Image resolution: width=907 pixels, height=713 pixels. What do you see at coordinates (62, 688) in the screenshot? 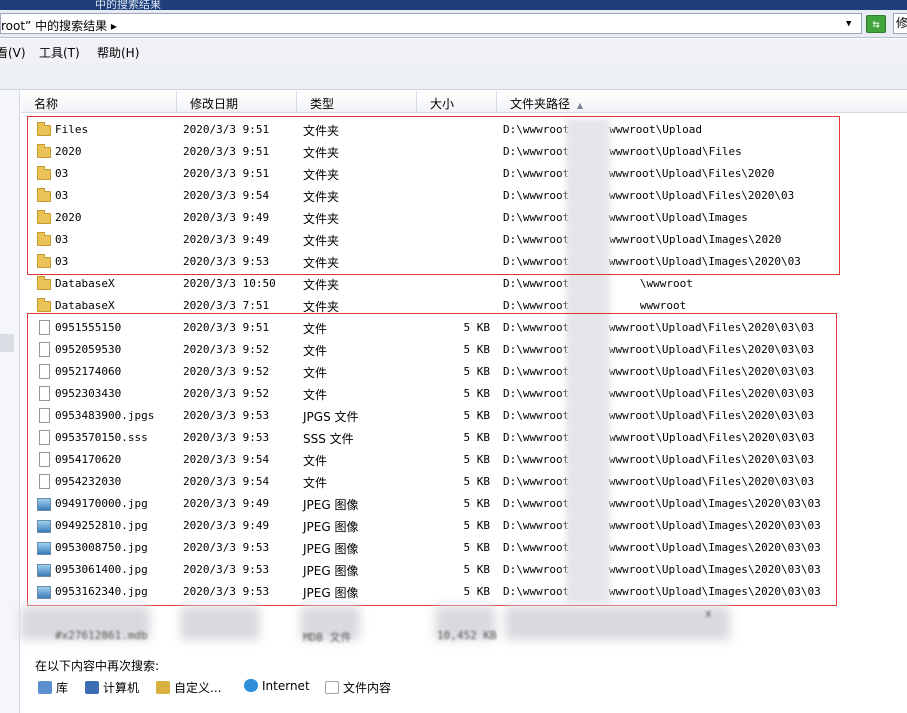
I see `search-again-library-label: 库` at bounding box center [62, 688].